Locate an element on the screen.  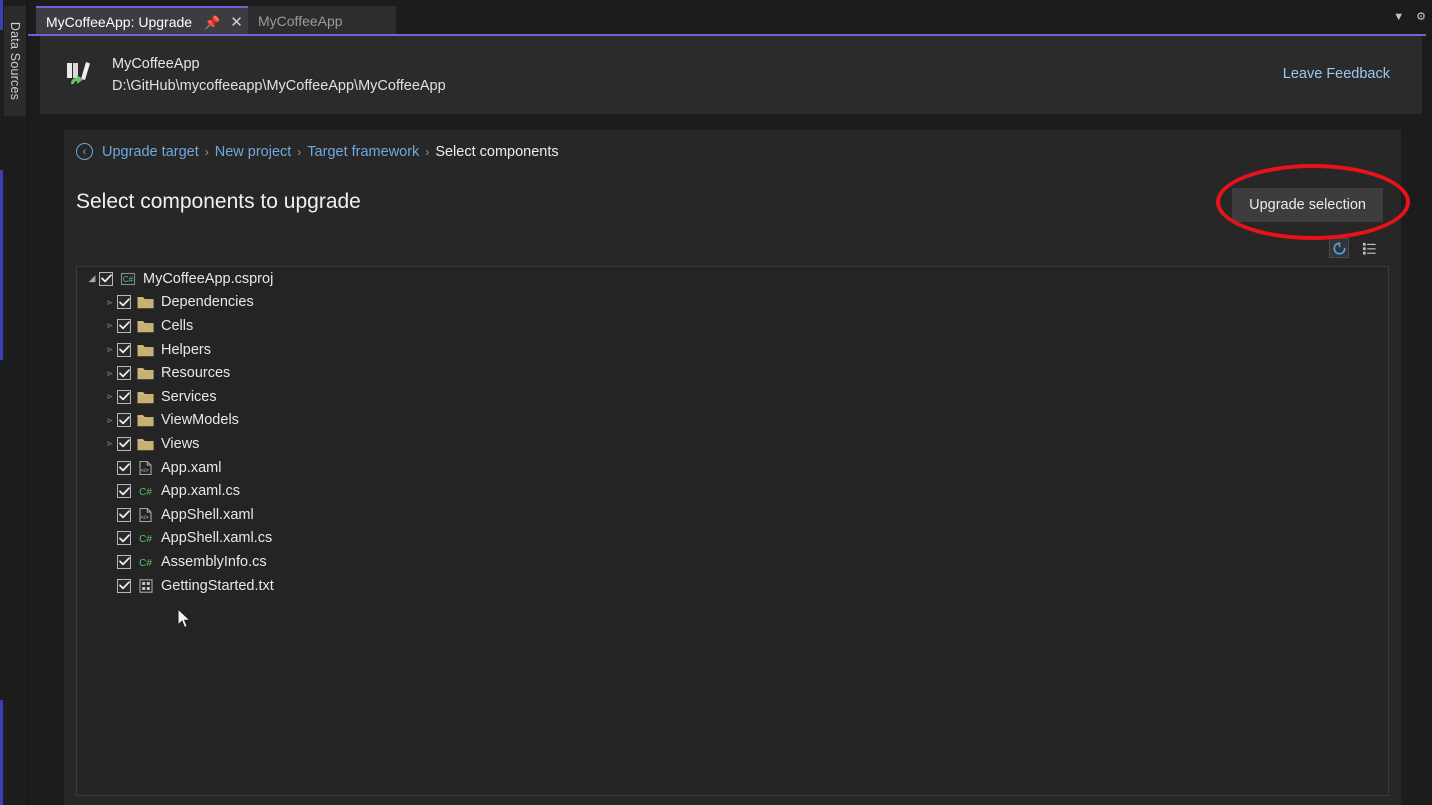
tree-row-label: Services is located at coordinates (189, 396).